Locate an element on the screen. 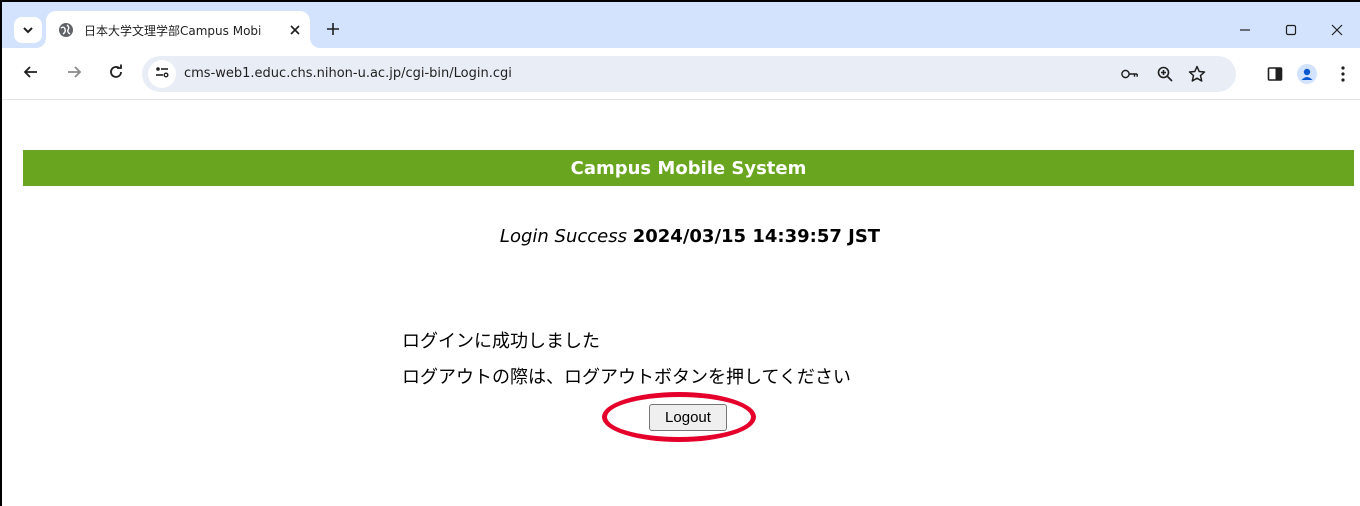  logout-instruction: ログアウトの際は、ログアウトボタンを押してください is located at coordinates (626, 377).